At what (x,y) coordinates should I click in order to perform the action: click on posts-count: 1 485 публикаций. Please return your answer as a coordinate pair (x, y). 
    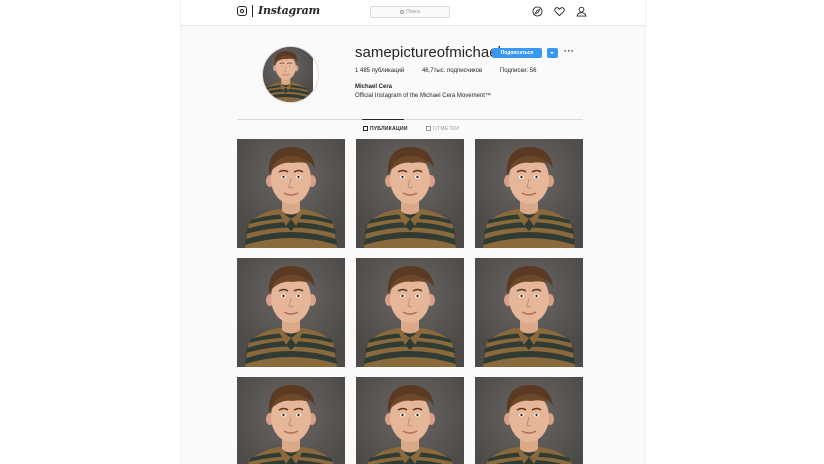
    Looking at the image, I should click on (380, 71).